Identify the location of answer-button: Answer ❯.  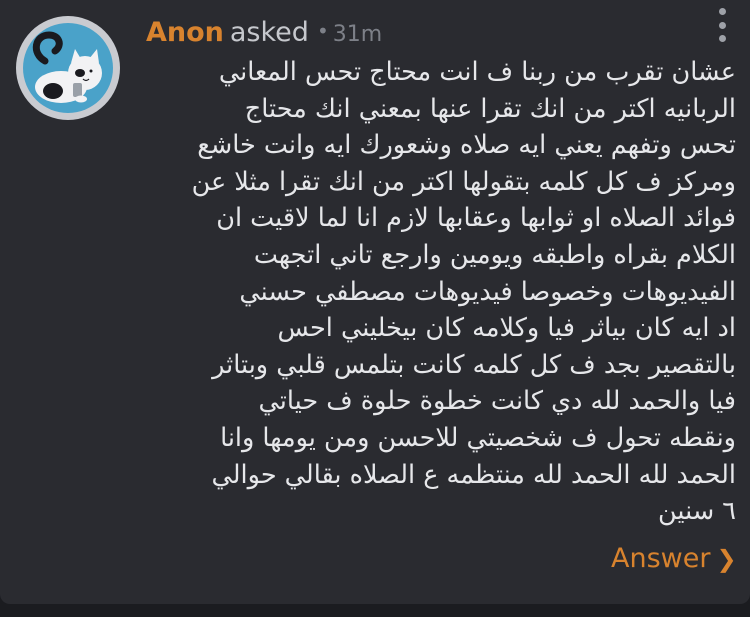
(674, 559).